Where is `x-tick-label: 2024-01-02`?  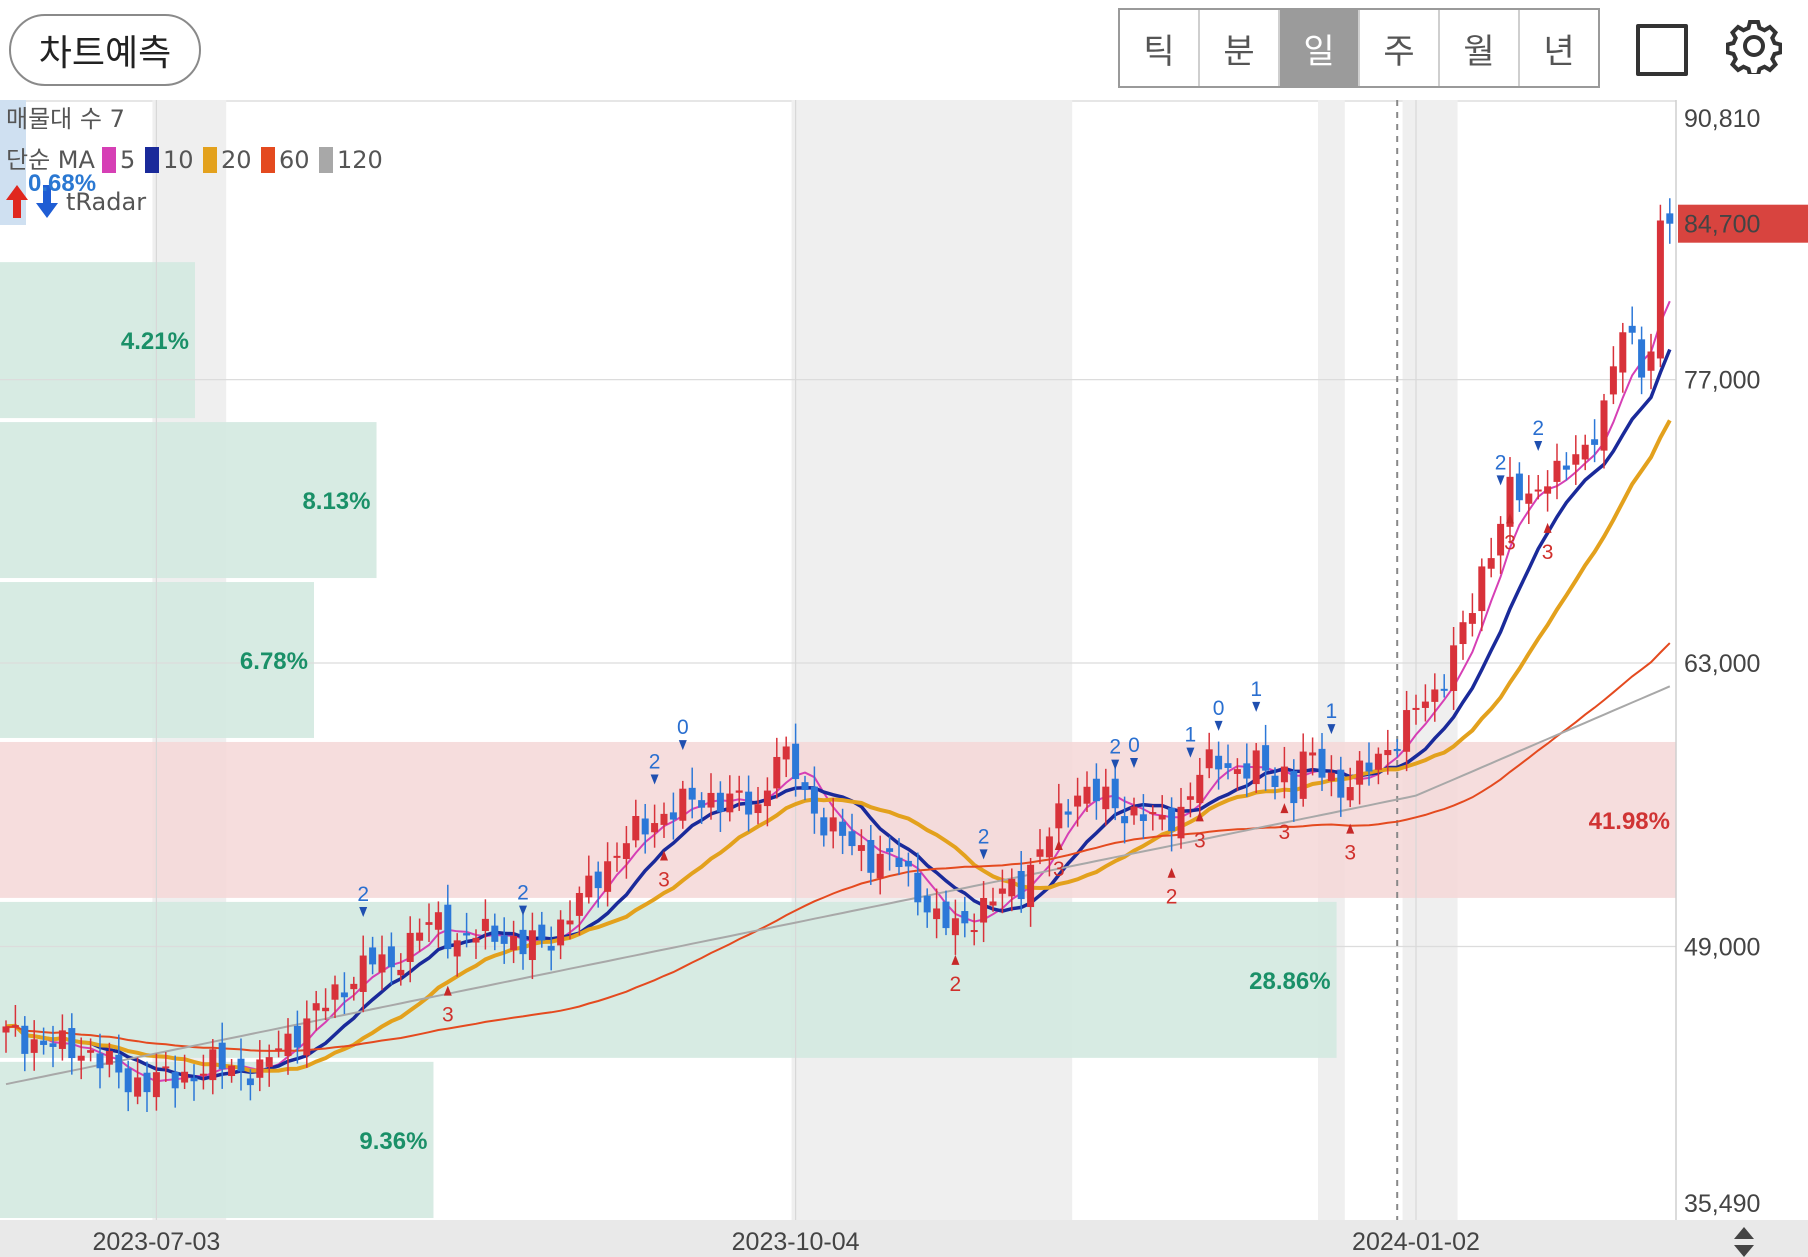
x-tick-label: 2024-01-02 is located at coordinates (1416, 1242).